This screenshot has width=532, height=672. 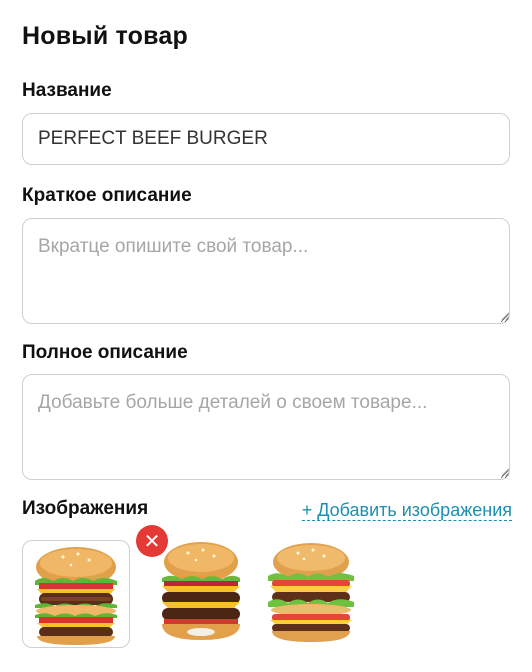 What do you see at coordinates (105, 36) in the screenshot?
I see `page-title: Новый товар` at bounding box center [105, 36].